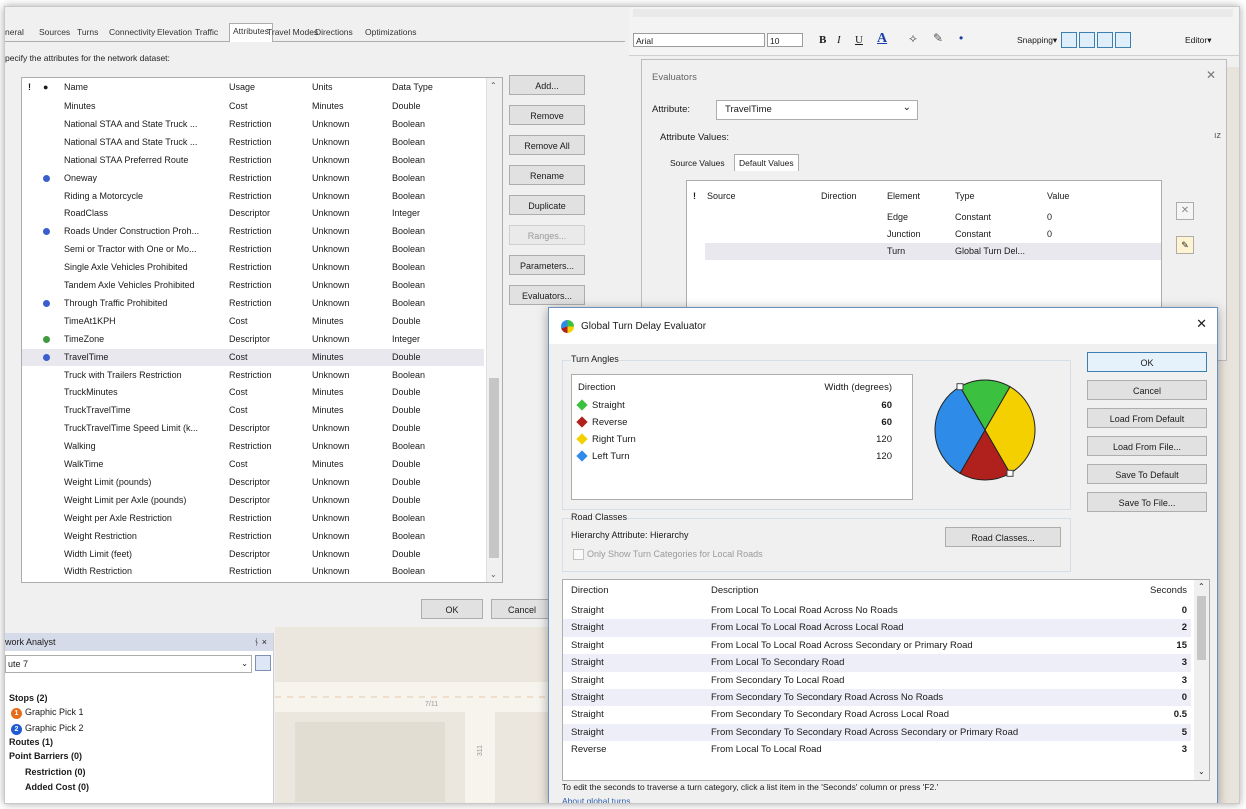 This screenshot has width=1246, height=809. What do you see at coordinates (1037, 40) in the screenshot?
I see `snapping-menu: Snapping▾` at bounding box center [1037, 40].